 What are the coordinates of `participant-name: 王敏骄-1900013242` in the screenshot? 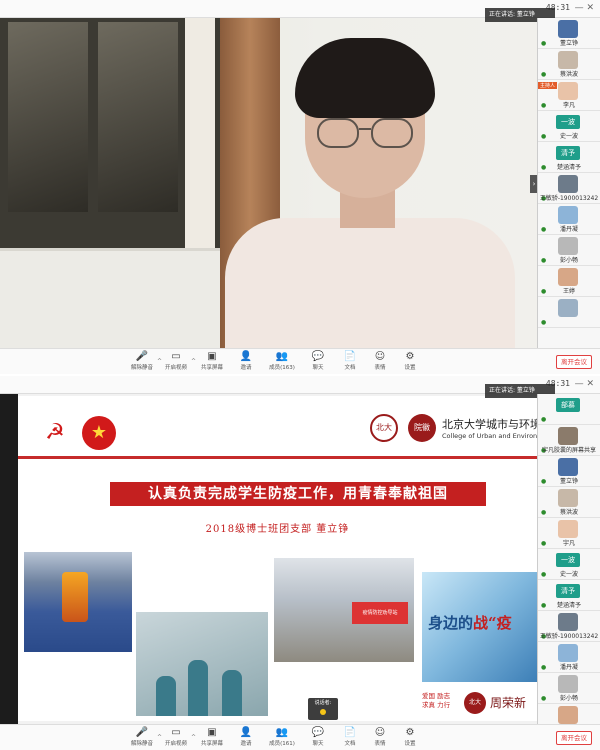 It's located at (569, 636).